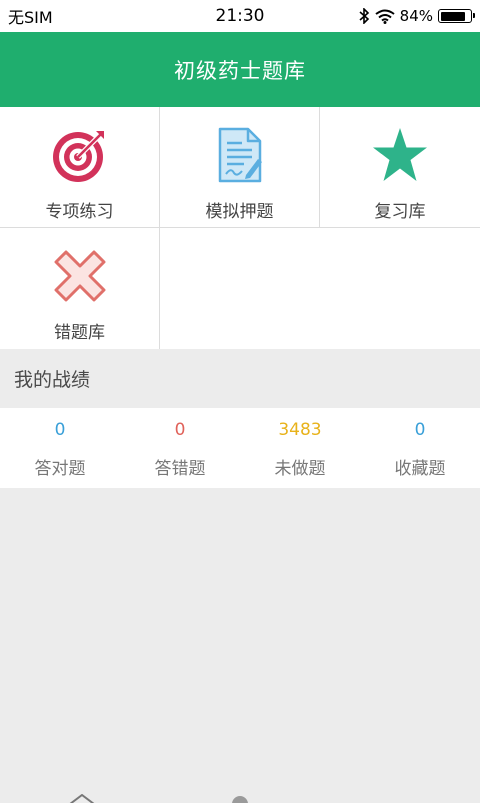 Image resolution: width=480 pixels, height=803 pixels. What do you see at coordinates (180, 469) in the screenshot?
I see `stat-label: 答错题` at bounding box center [180, 469].